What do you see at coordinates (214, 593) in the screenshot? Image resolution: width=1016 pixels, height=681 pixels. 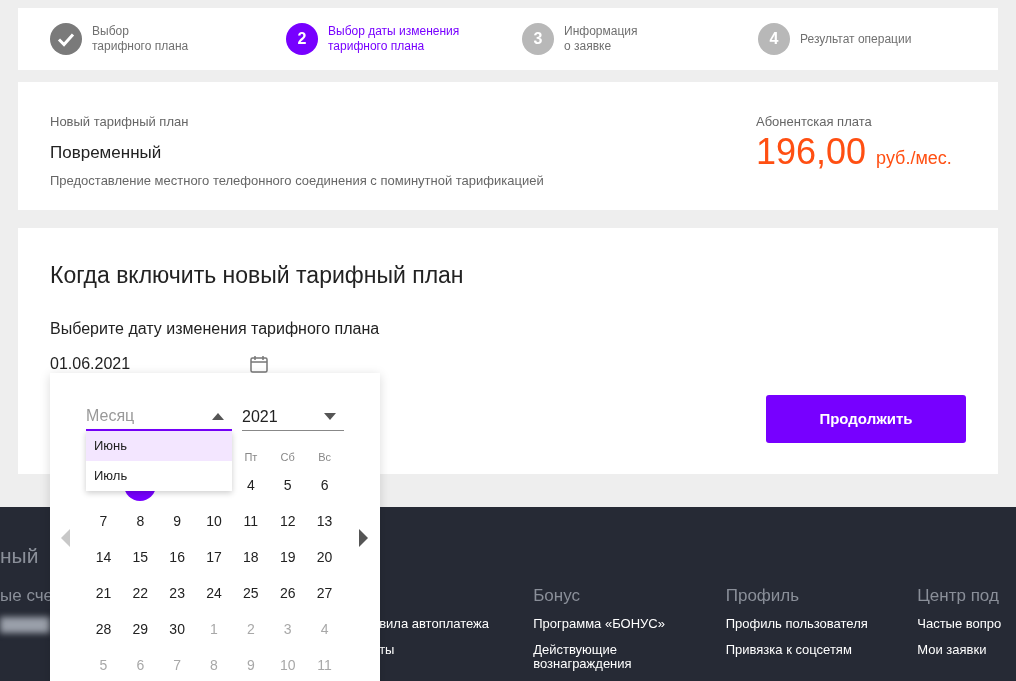 I see `calendar-day: 24` at bounding box center [214, 593].